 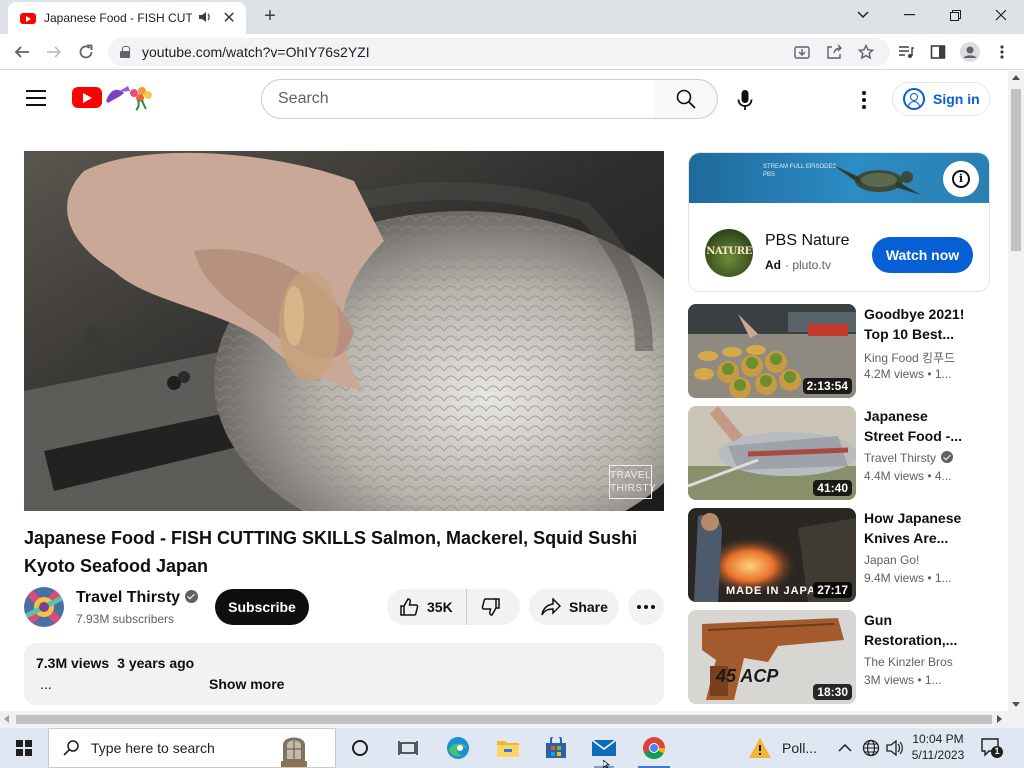 What do you see at coordinates (938, 747) in the screenshot?
I see `system-clock: 10:04 PM 5/11/2023` at bounding box center [938, 747].